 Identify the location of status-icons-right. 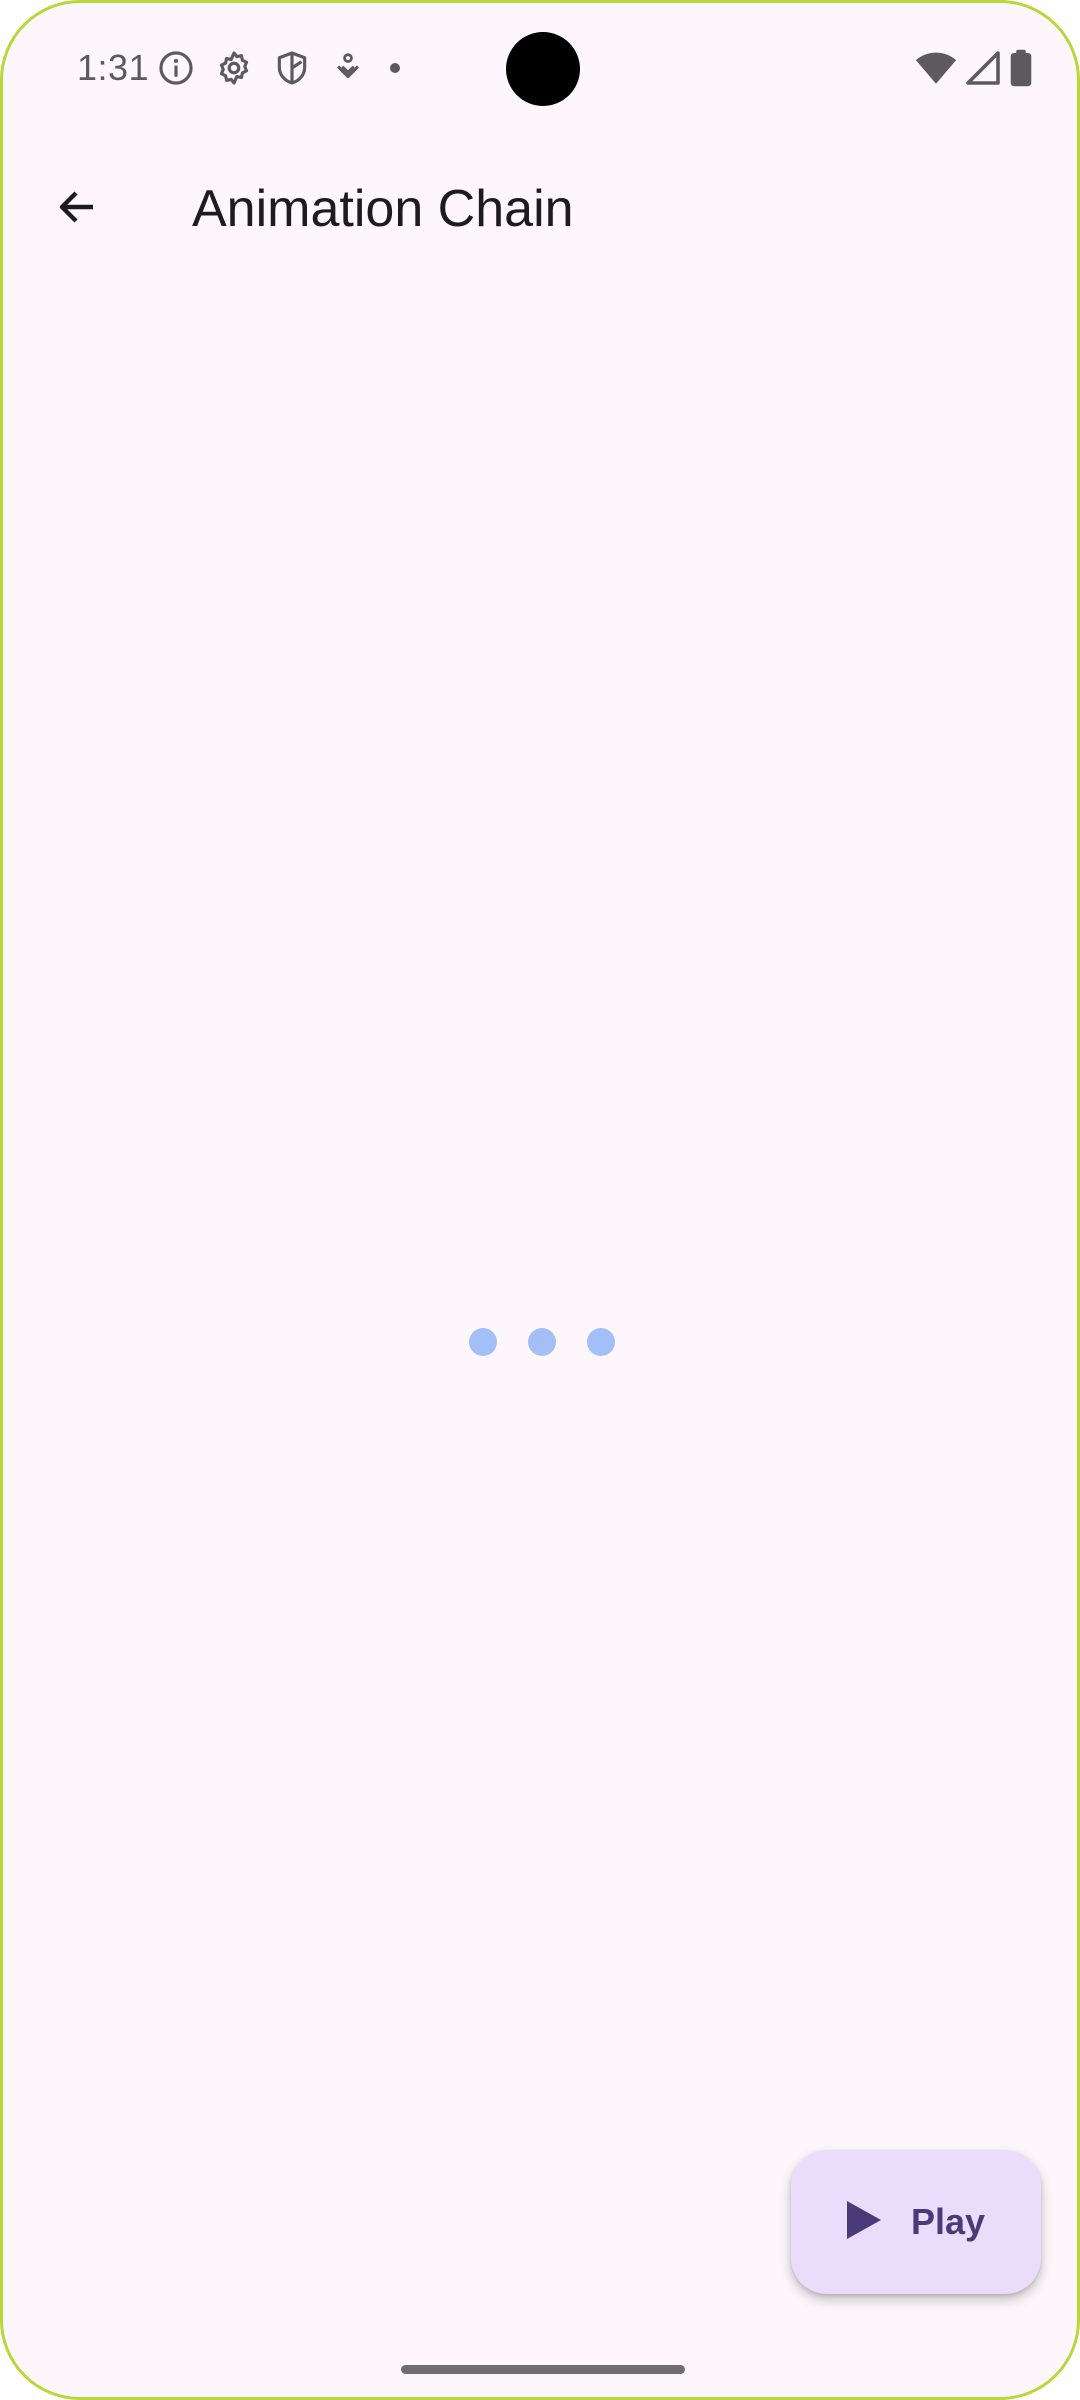
(974, 70).